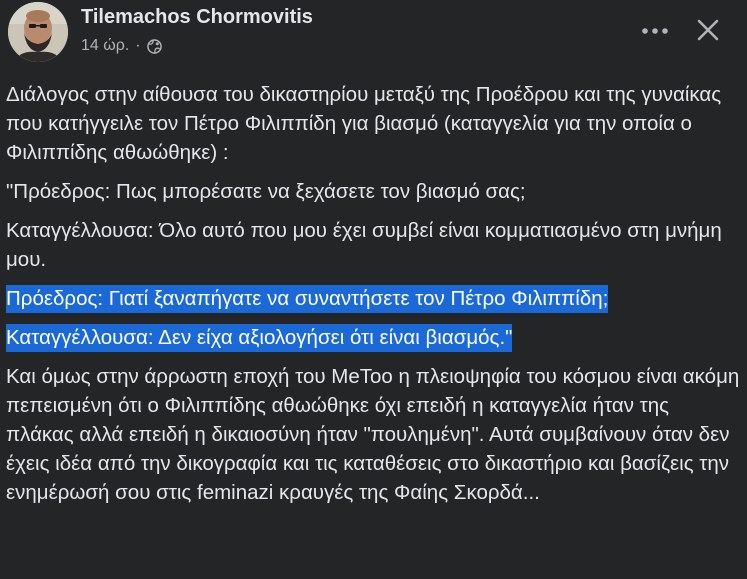 The image size is (747, 579). I want to click on post-timestamp: 14 ώρ., so click(105, 46).